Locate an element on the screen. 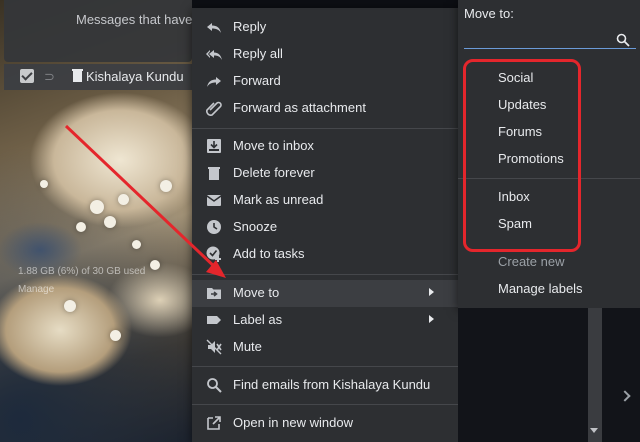 The image size is (640, 442). label-search-input is located at coordinates (550, 48).